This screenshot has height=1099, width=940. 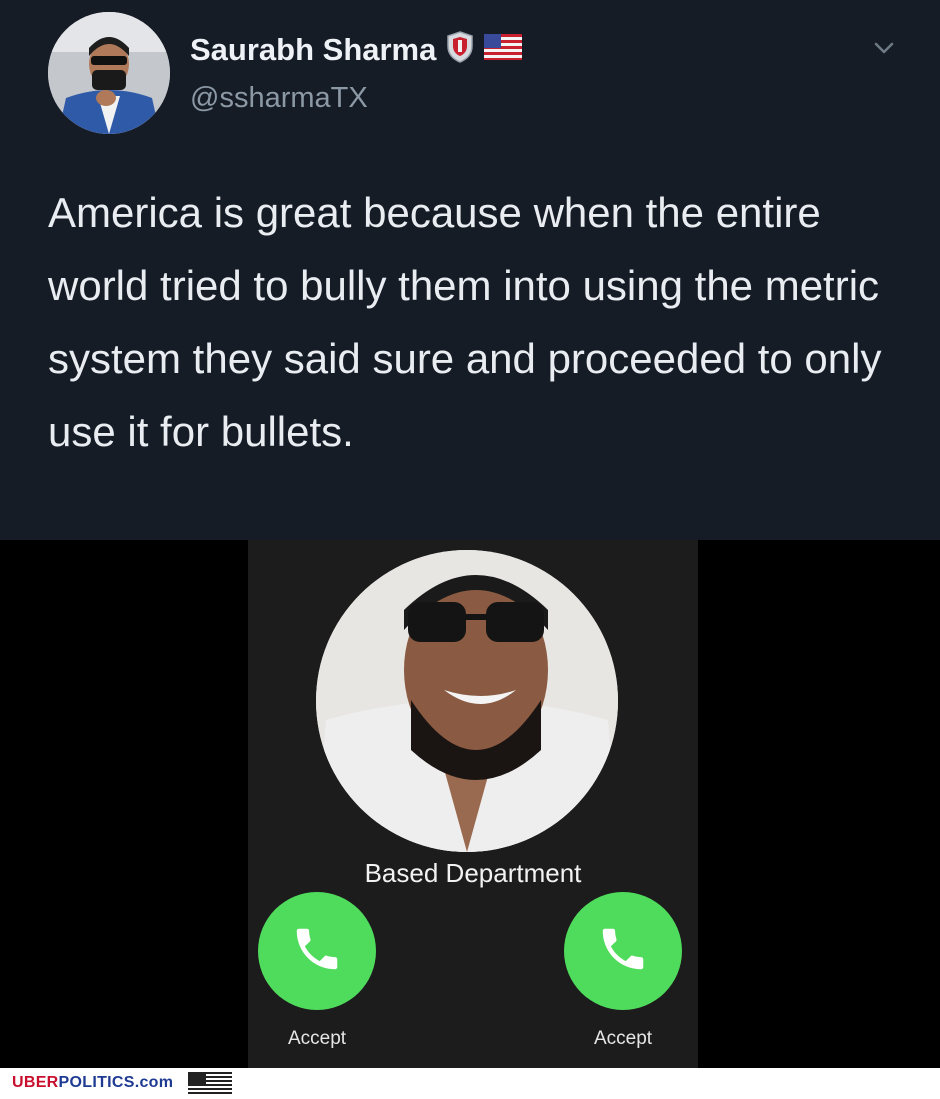 I want to click on avatar, so click(x=109, y=73).